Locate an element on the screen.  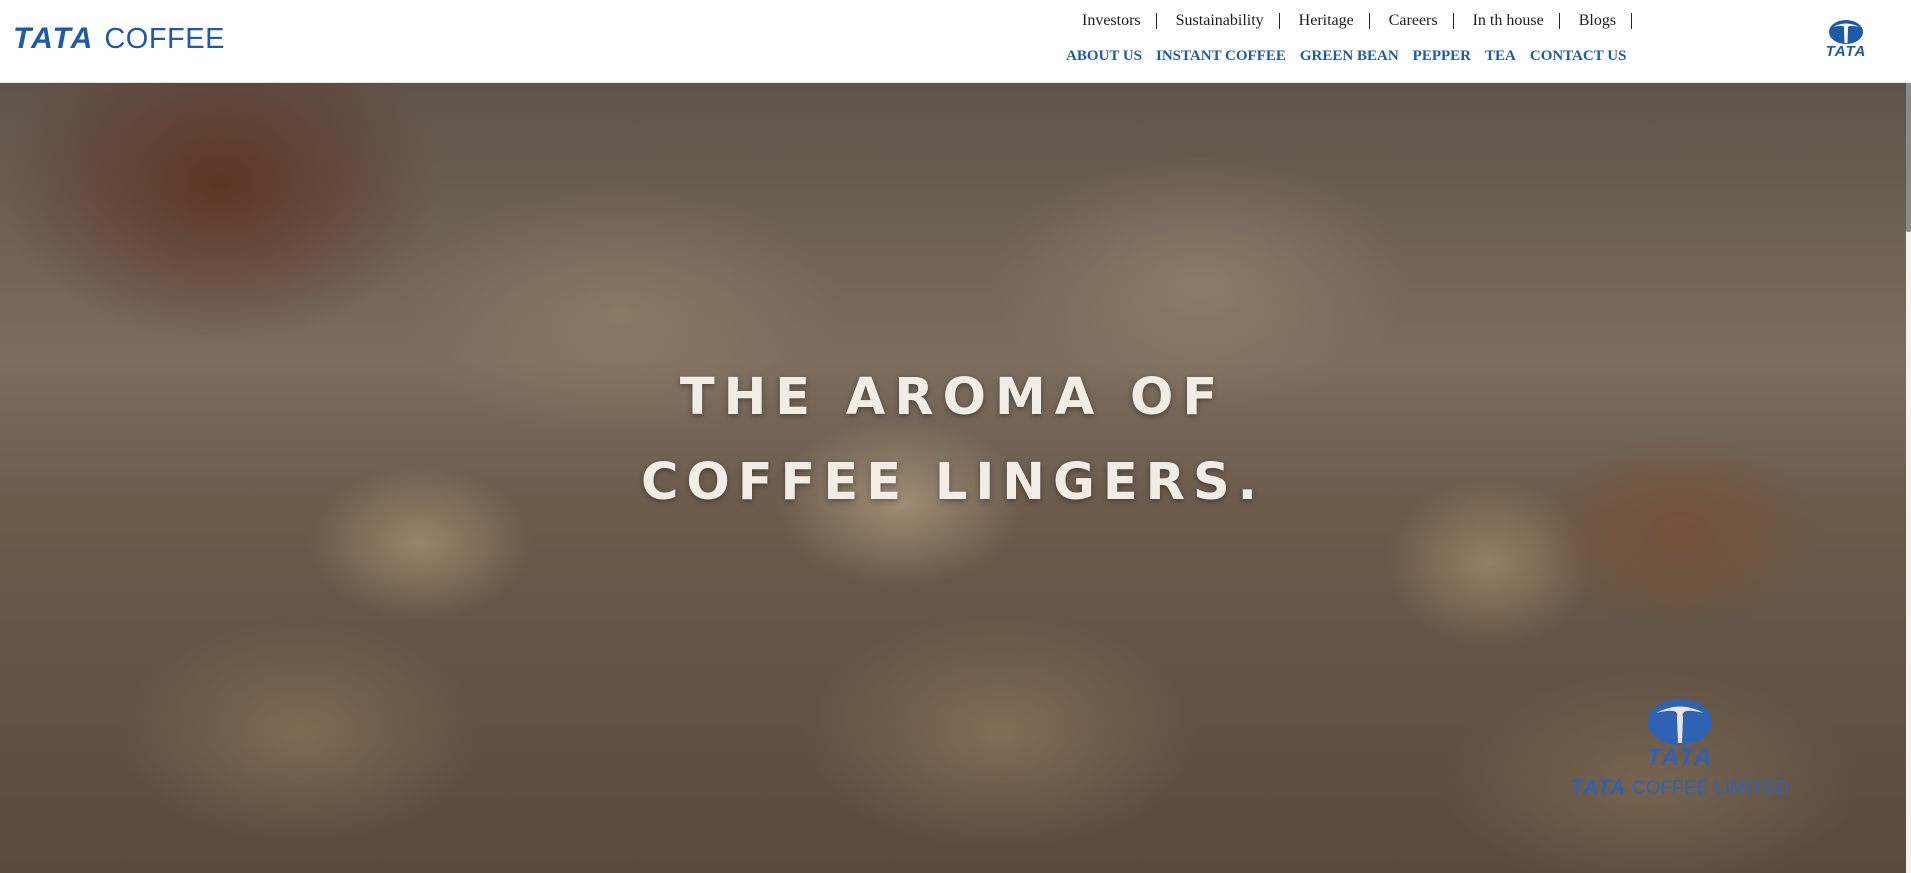
top-link-in-the-house: In th house is located at coordinates (1526, 21).